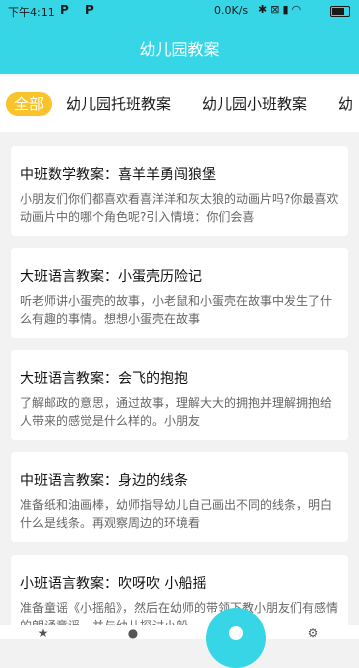 This screenshot has height=668, width=359. Describe the element at coordinates (133, 633) in the screenshot. I see `palette-icon: ●` at that location.